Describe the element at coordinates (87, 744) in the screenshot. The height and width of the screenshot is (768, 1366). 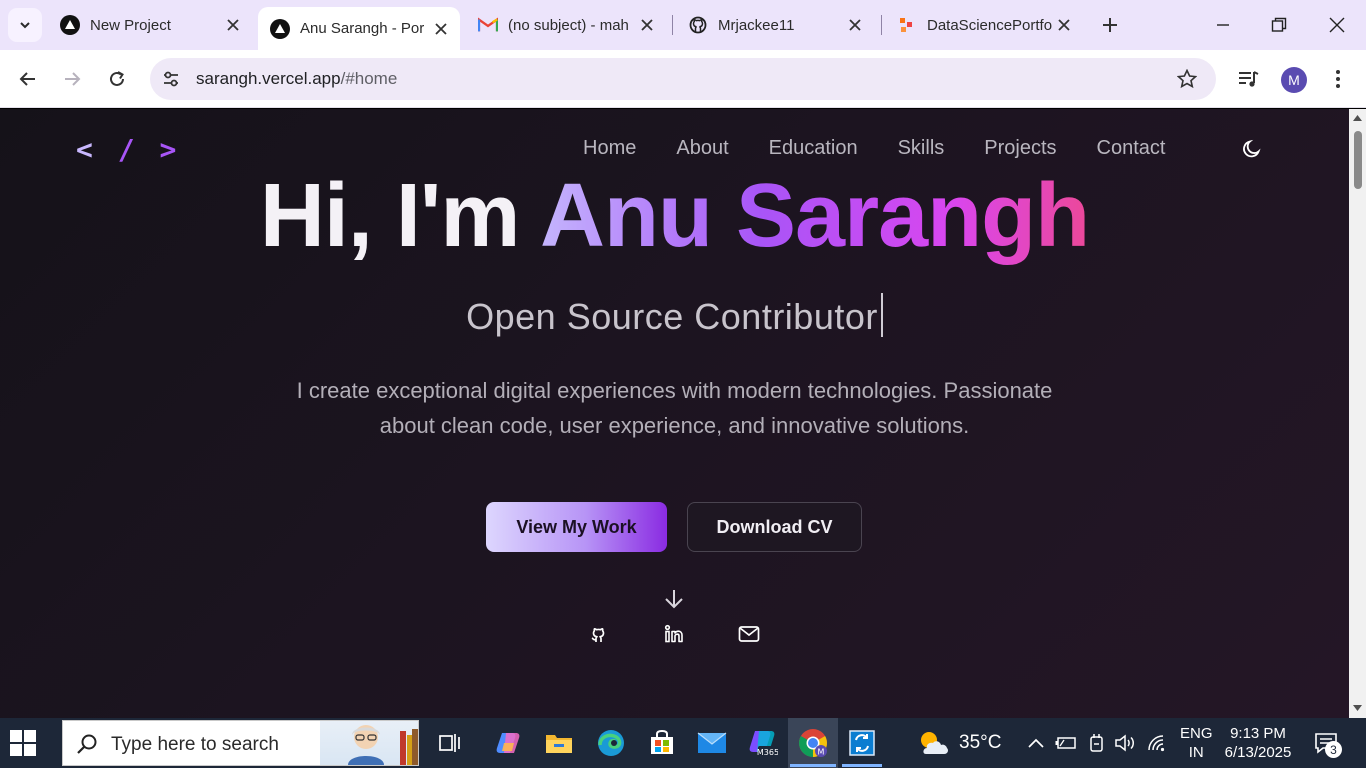
I see `search-icon` at that location.